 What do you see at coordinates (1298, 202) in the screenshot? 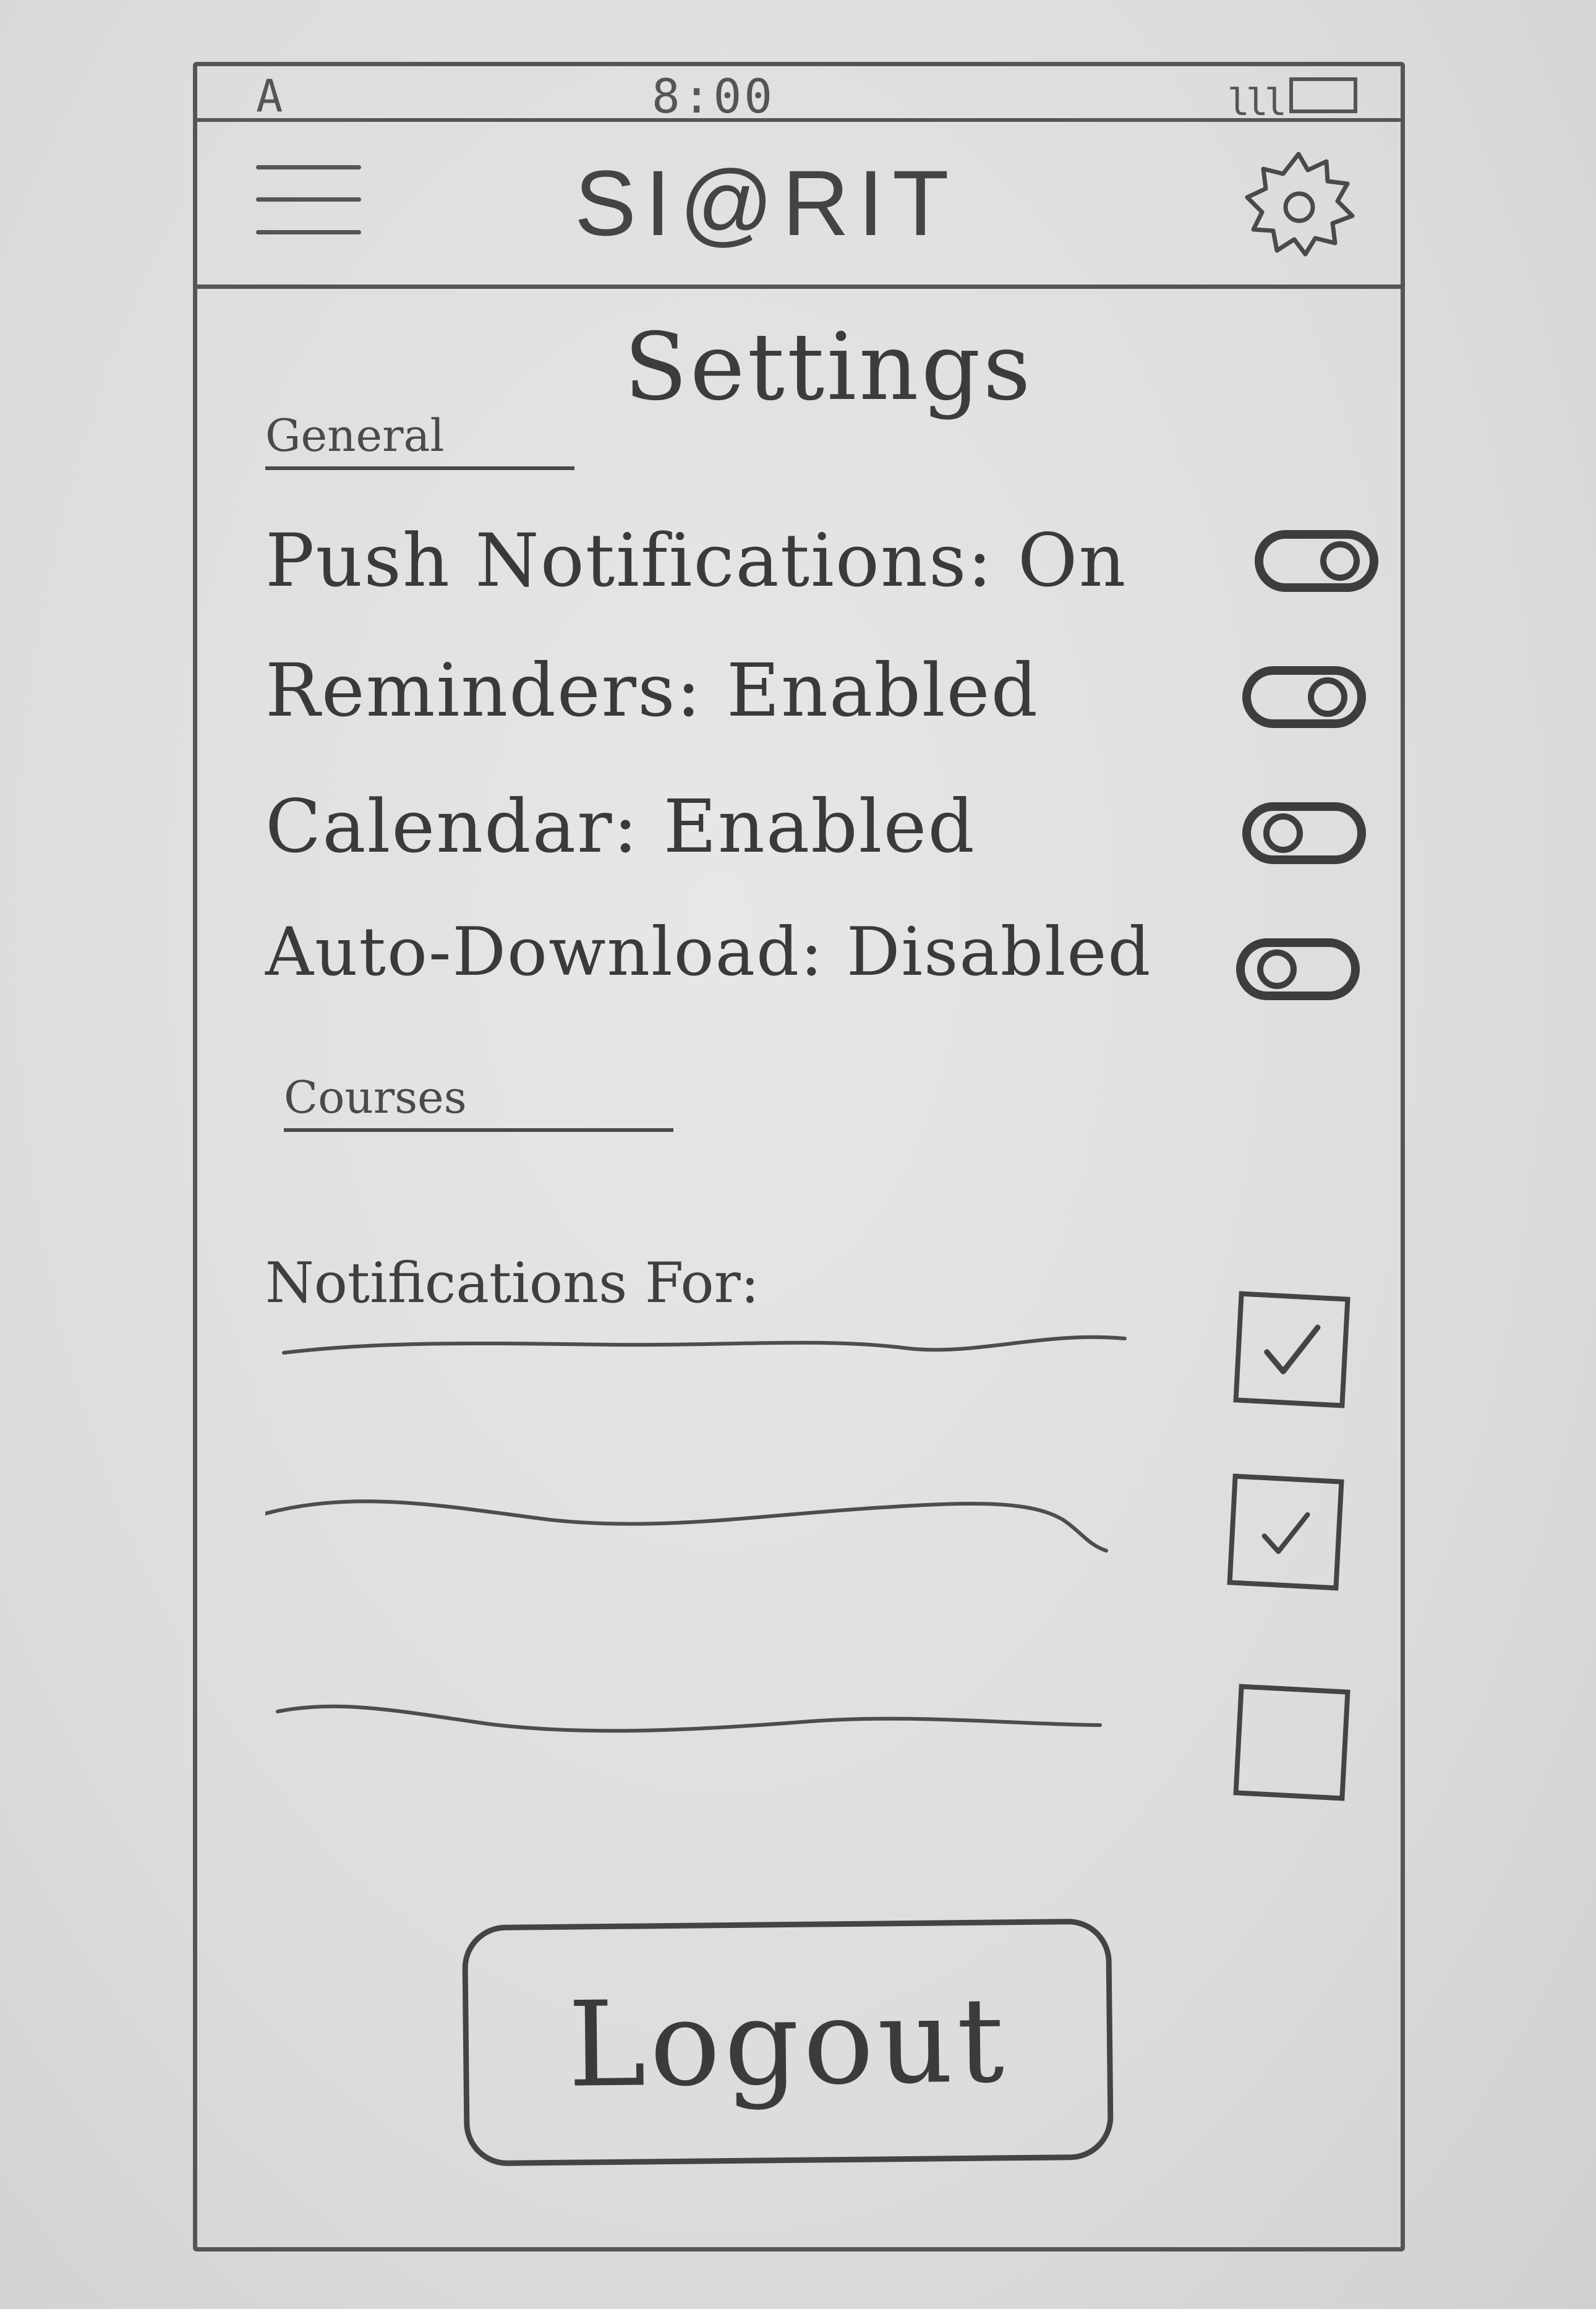
I see `gear-icon` at bounding box center [1298, 202].